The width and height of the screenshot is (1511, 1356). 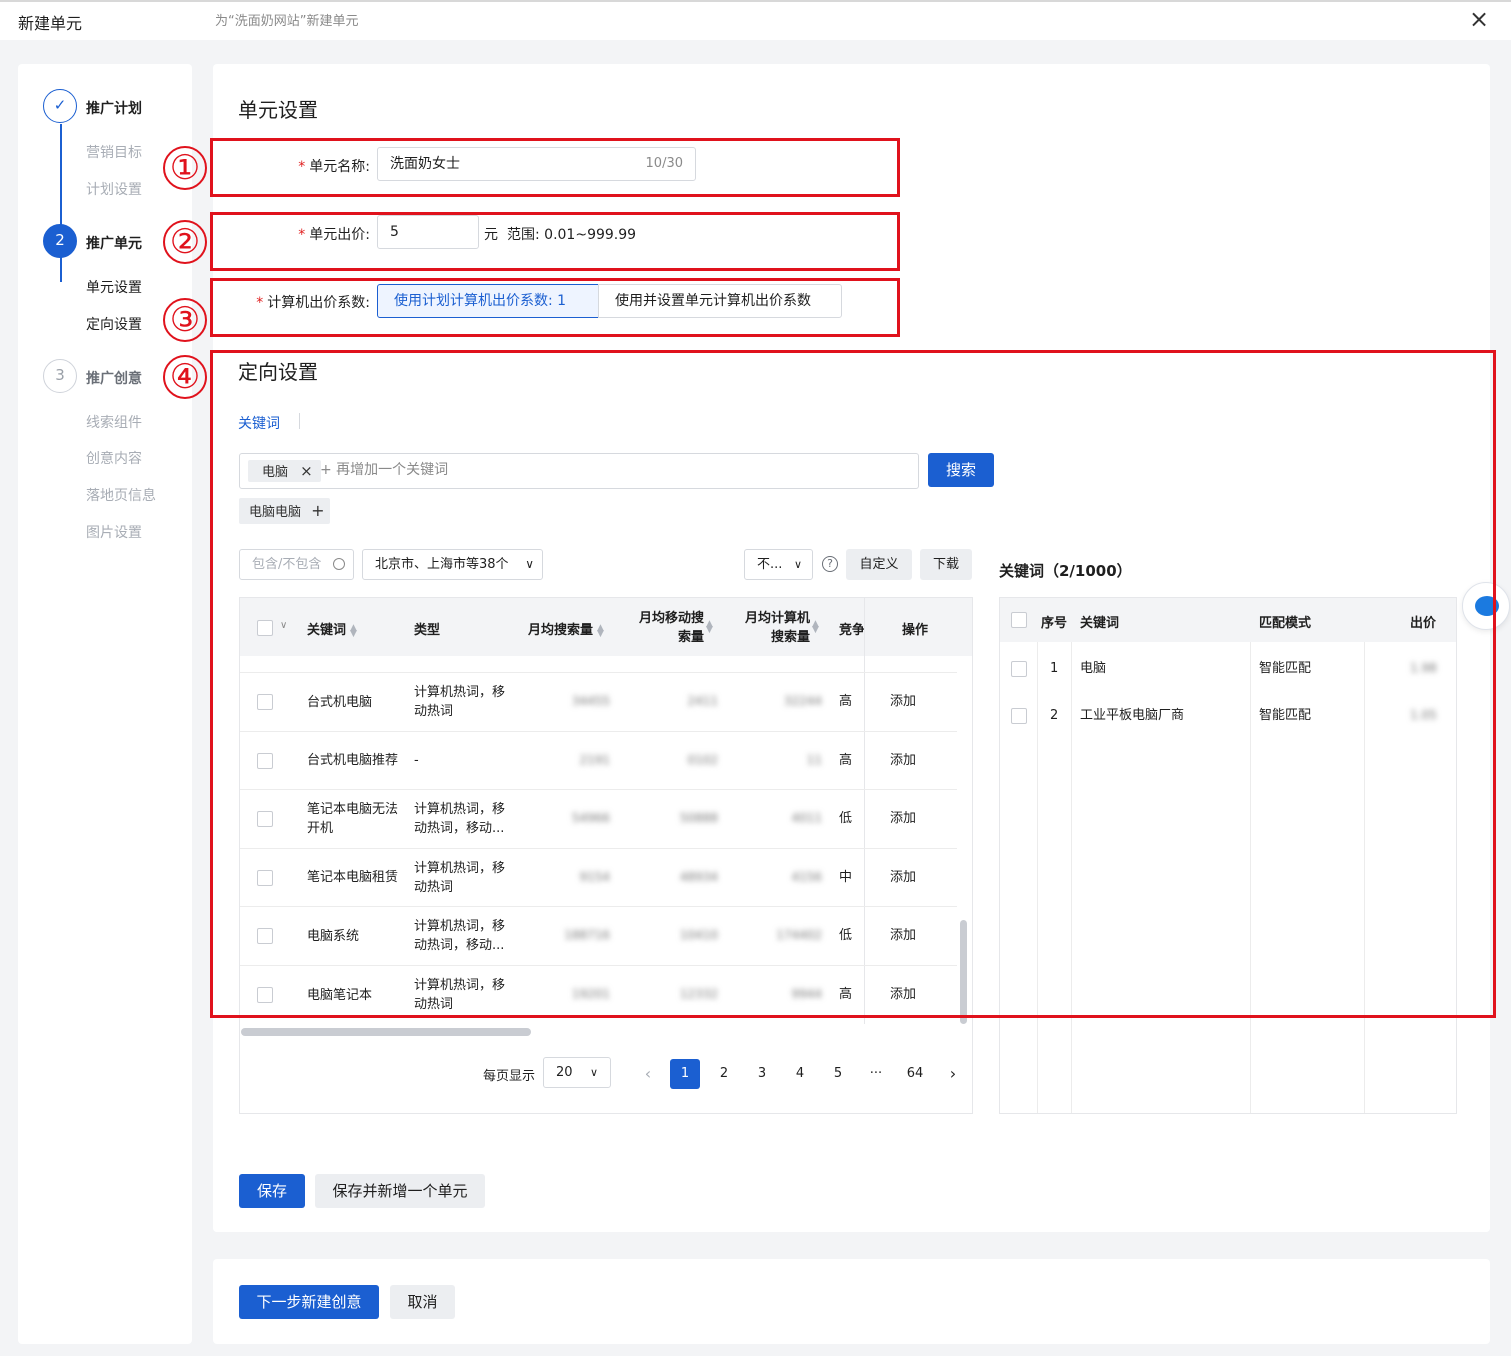 What do you see at coordinates (114, 378) in the screenshot?
I see `step-3-title: 推广创意` at bounding box center [114, 378].